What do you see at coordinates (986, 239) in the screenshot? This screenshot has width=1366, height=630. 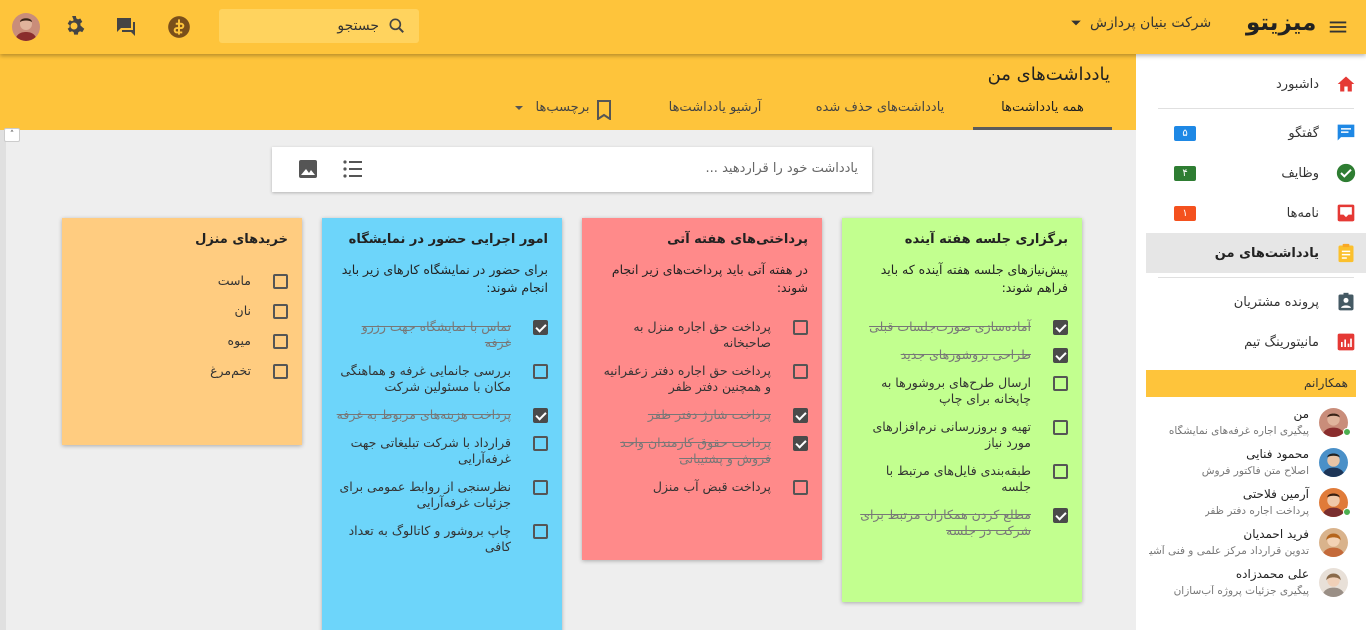 I see `note-title: برگزاری جلسه هفته آینده` at bounding box center [986, 239].